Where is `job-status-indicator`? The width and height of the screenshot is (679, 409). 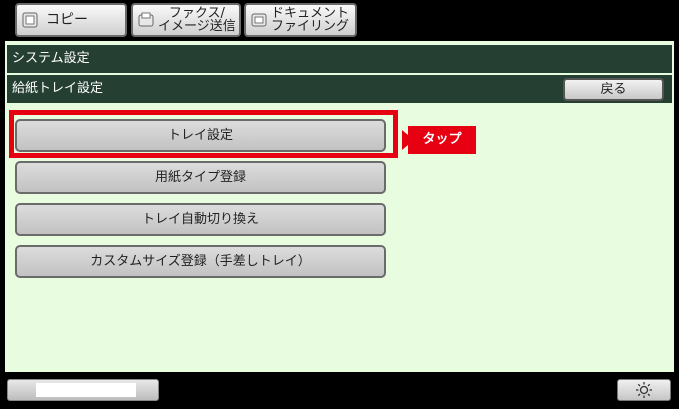 job-status-indicator is located at coordinates (83, 390).